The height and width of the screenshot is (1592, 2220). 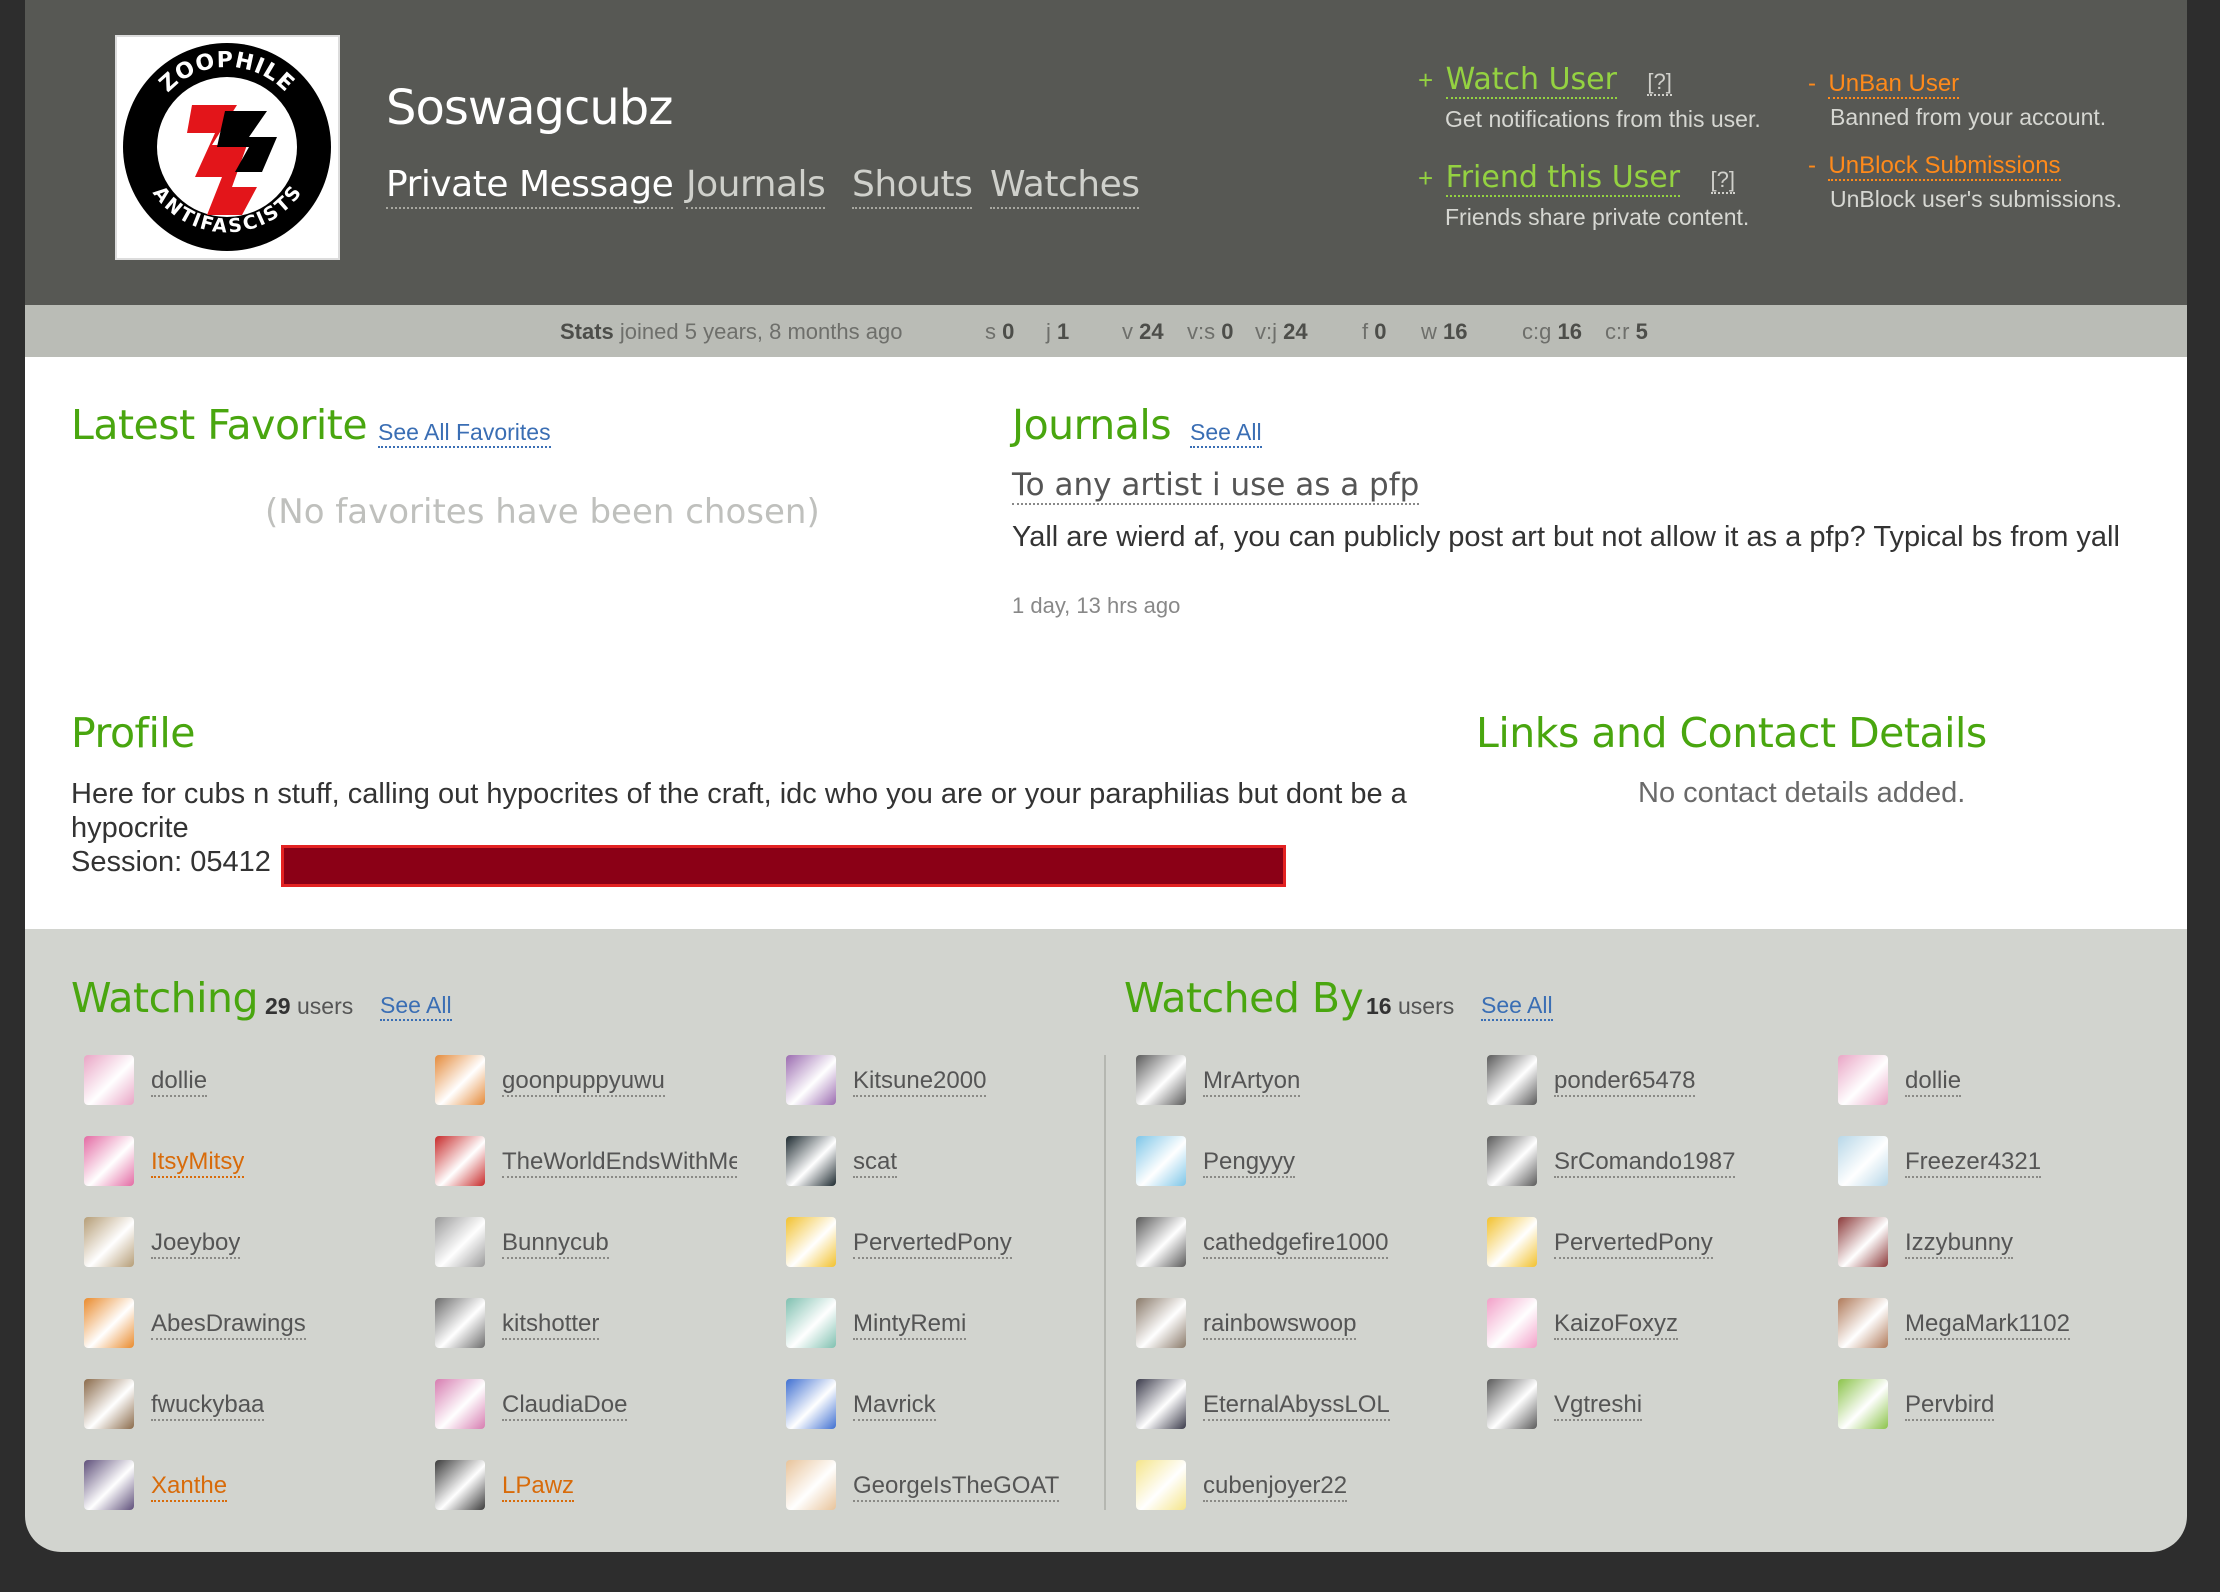 I want to click on user-link: AbesDrawings, so click(x=228, y=1325).